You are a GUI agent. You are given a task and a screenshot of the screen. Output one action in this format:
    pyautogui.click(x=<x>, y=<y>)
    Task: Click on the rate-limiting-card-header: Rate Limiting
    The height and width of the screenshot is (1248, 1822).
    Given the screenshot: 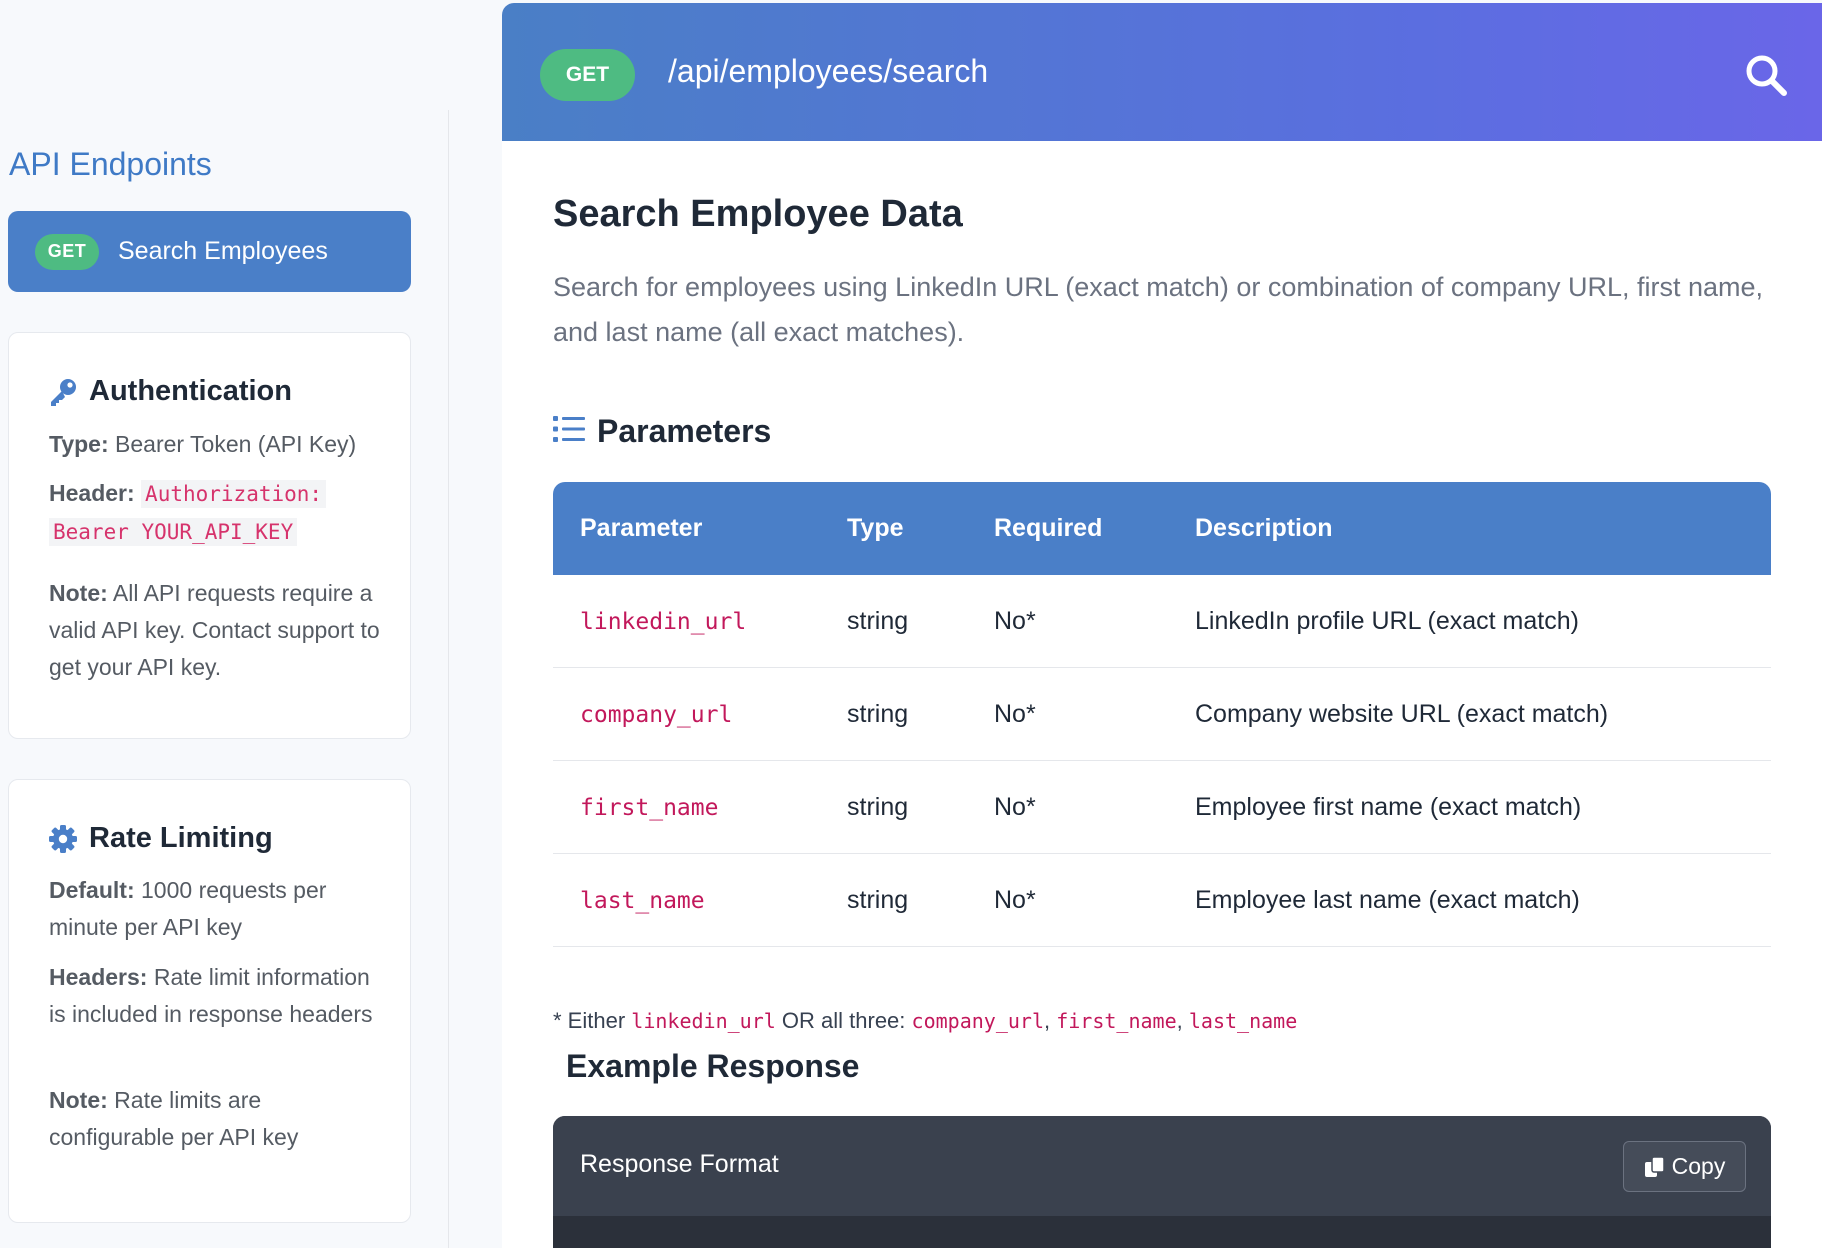 What is the action you would take?
    pyautogui.click(x=160, y=838)
    